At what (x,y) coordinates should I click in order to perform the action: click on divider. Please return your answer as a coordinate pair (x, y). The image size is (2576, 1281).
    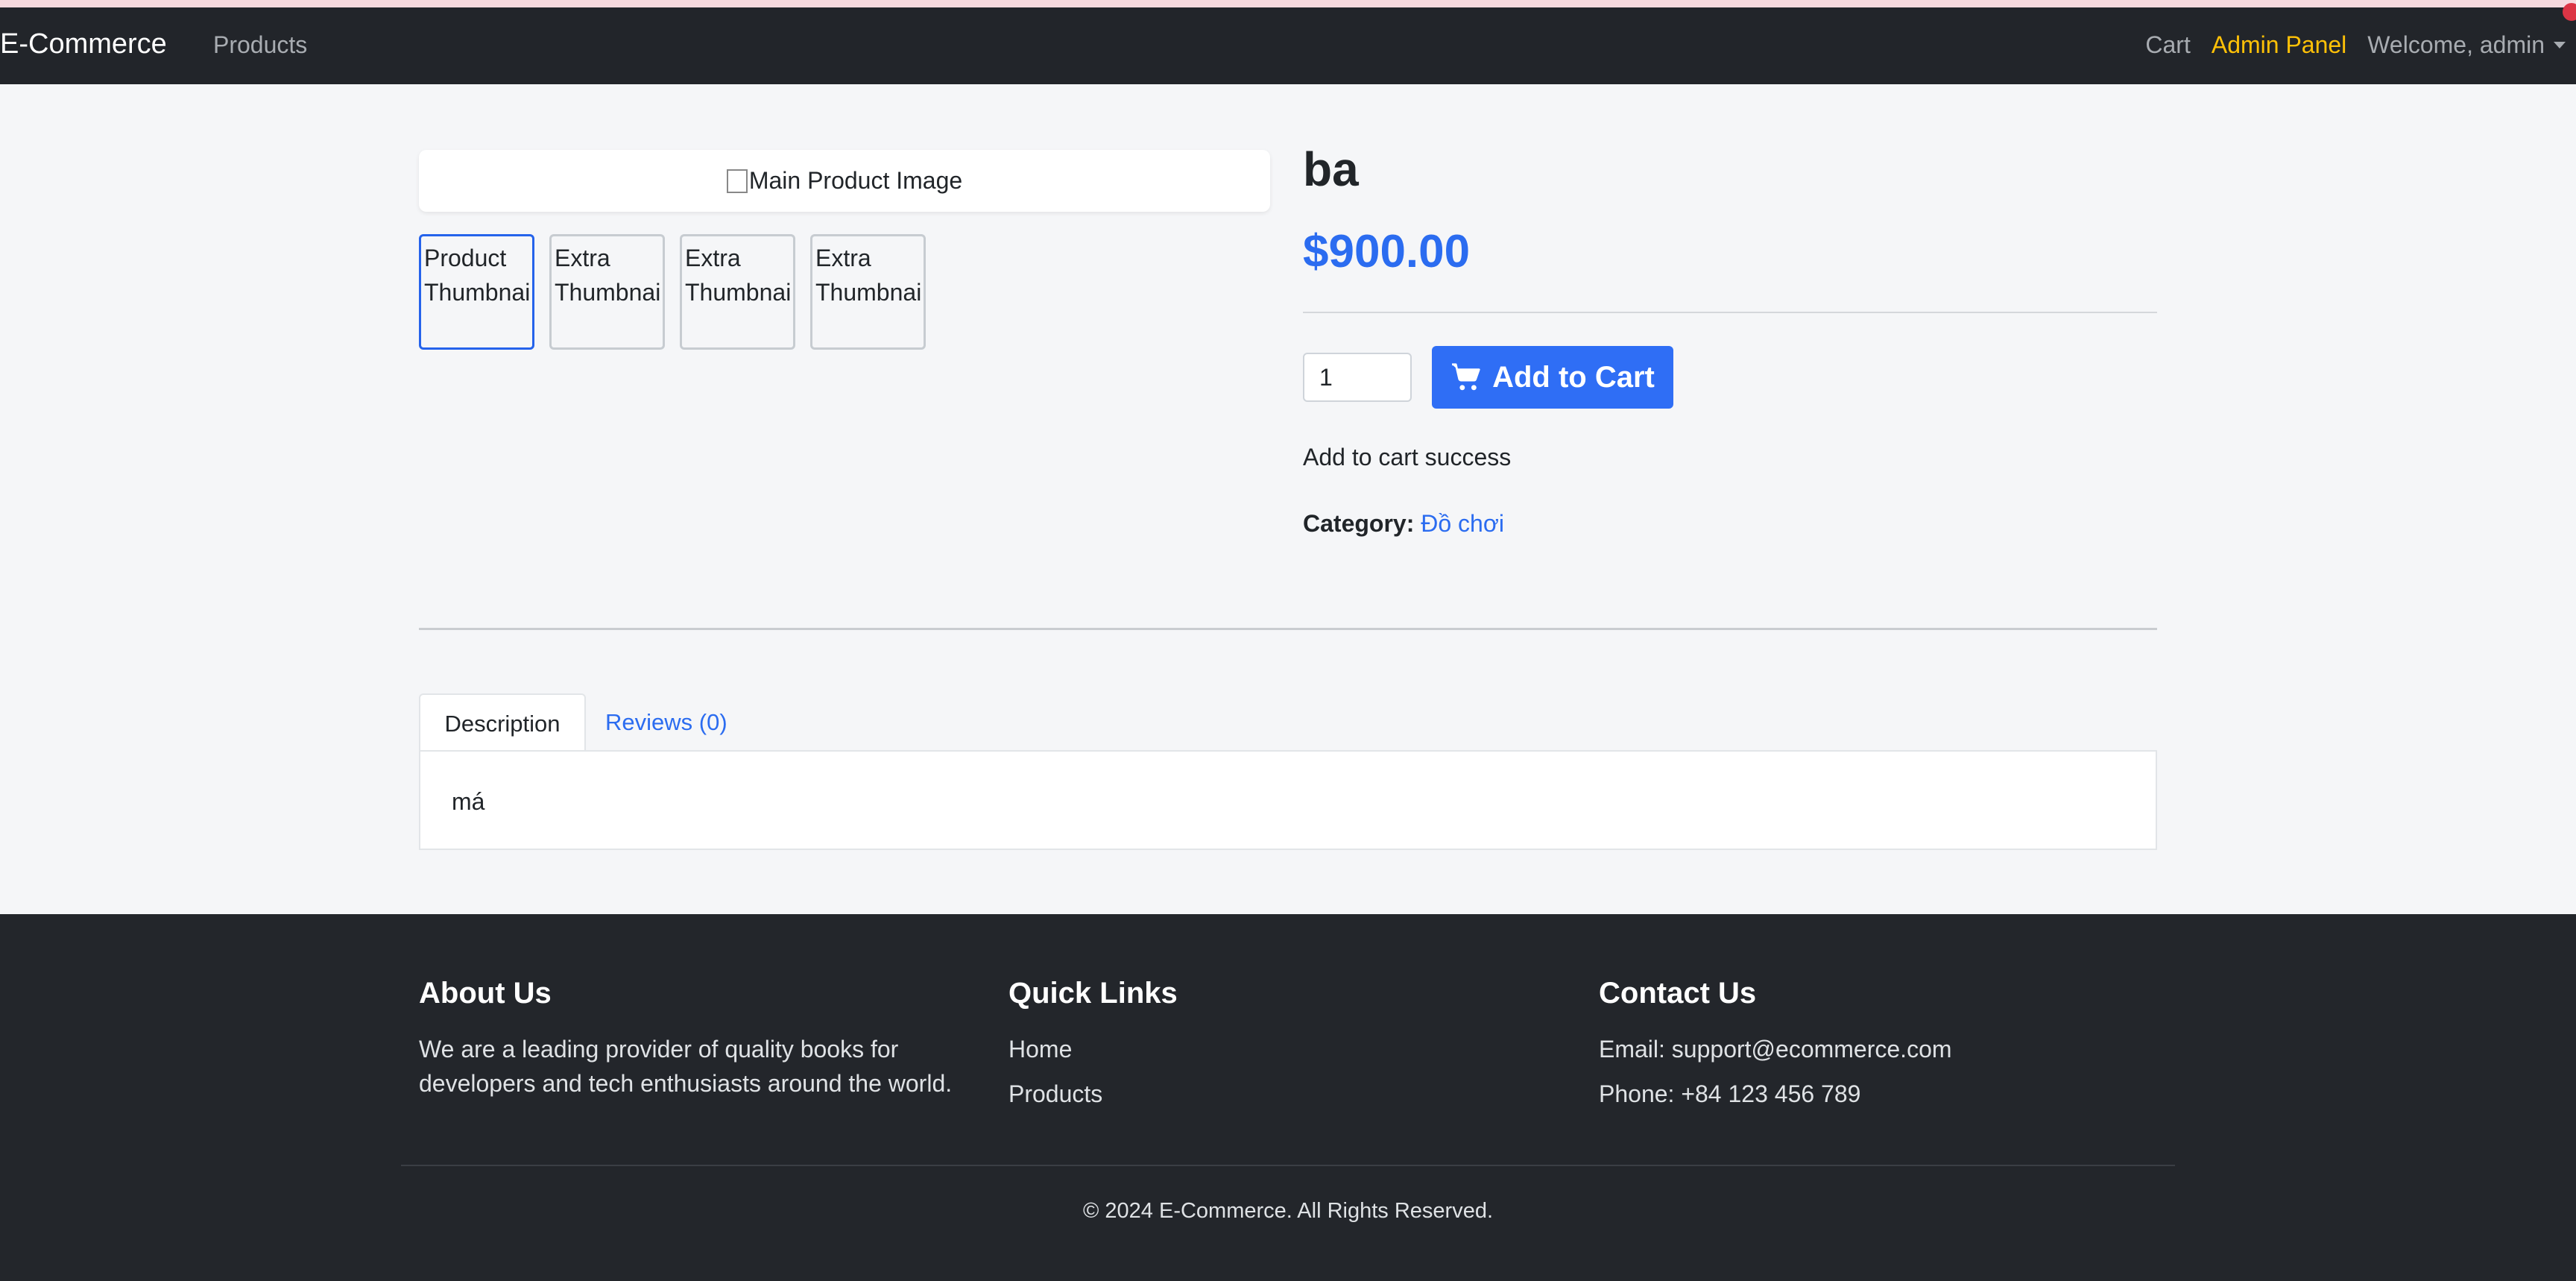
    Looking at the image, I should click on (1730, 312).